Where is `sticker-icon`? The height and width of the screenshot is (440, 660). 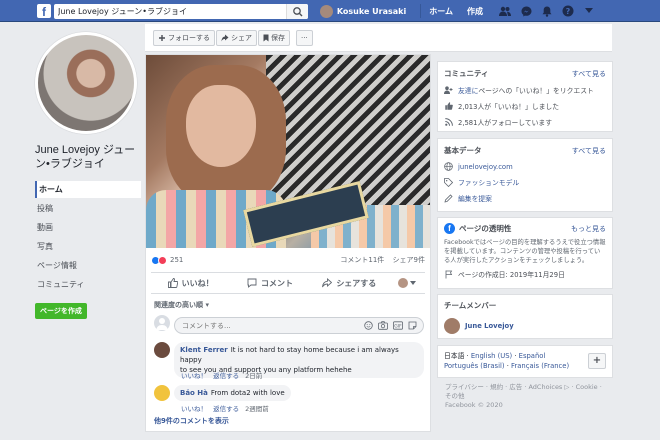
sticker-icon is located at coordinates (412, 325).